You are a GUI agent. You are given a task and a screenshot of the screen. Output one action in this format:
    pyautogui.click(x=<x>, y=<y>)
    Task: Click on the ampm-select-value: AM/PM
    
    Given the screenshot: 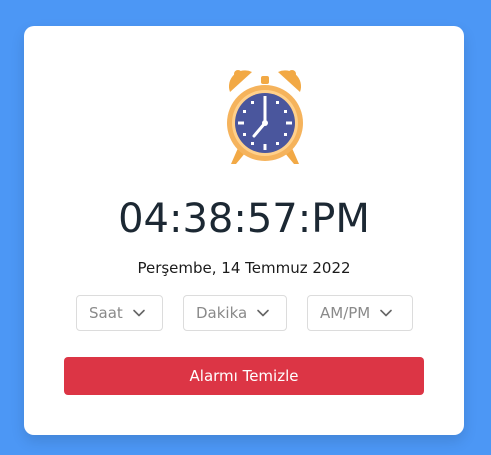 What is the action you would take?
    pyautogui.click(x=345, y=313)
    